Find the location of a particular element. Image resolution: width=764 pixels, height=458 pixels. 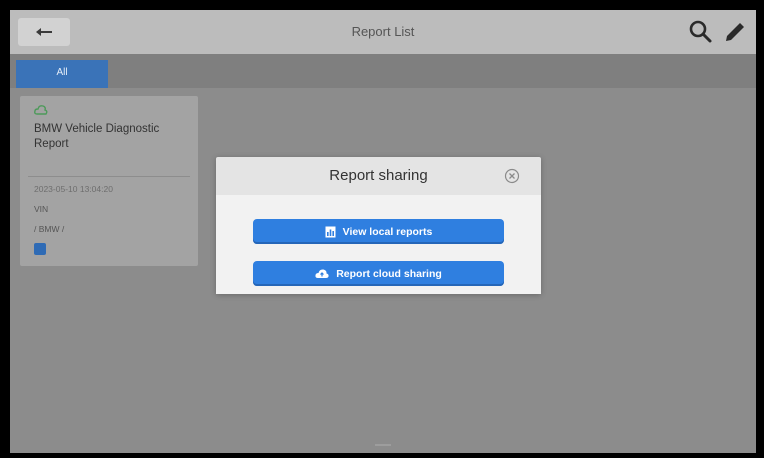

dialog-header: Report sharing is located at coordinates (378, 176).